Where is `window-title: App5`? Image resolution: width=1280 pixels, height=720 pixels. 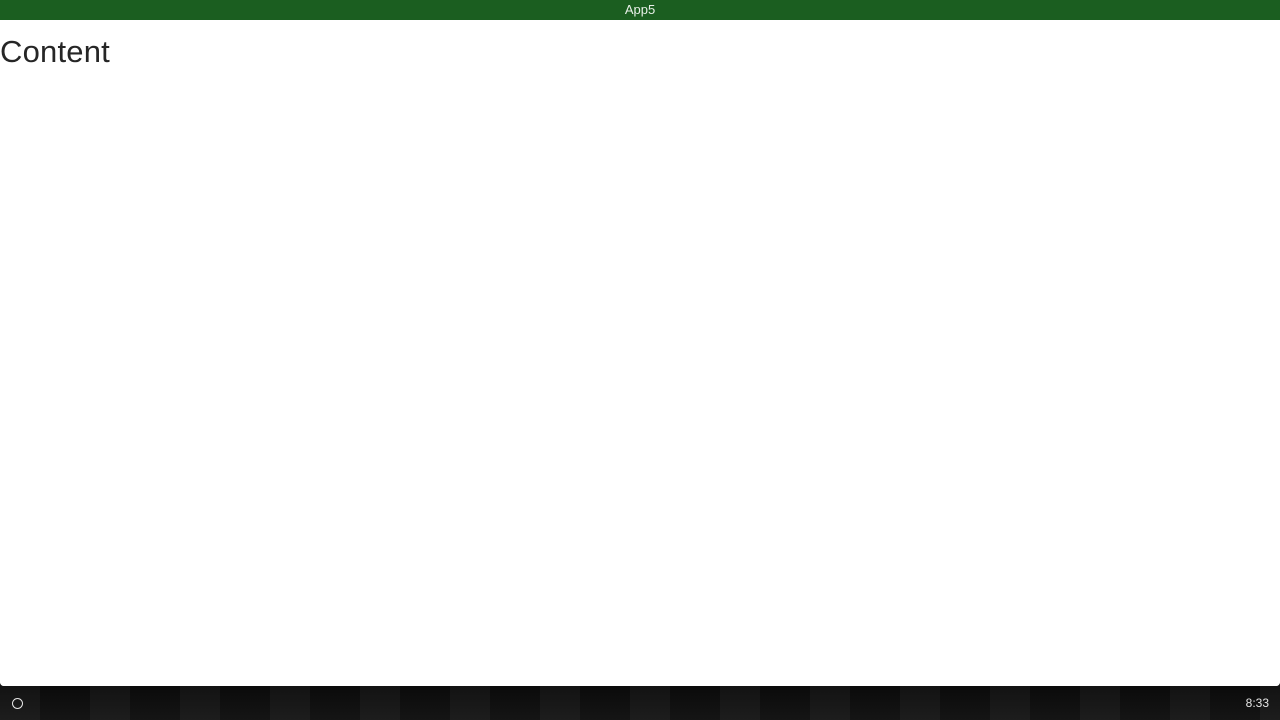 window-title: App5 is located at coordinates (640, 9).